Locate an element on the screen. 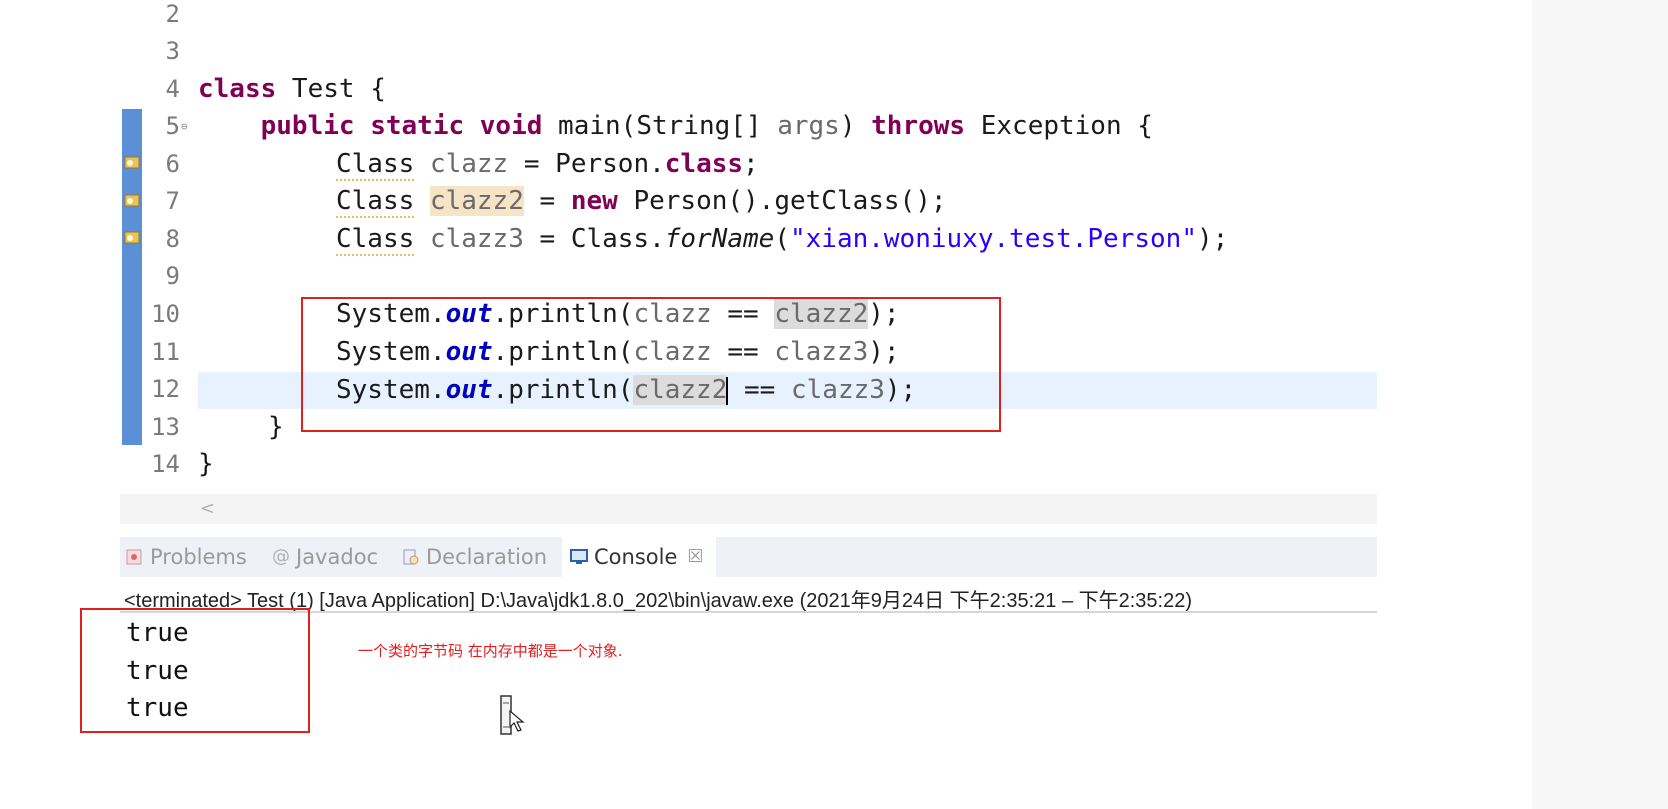 This screenshot has height=809, width=1668. close-icon: ☒ is located at coordinates (695, 557).